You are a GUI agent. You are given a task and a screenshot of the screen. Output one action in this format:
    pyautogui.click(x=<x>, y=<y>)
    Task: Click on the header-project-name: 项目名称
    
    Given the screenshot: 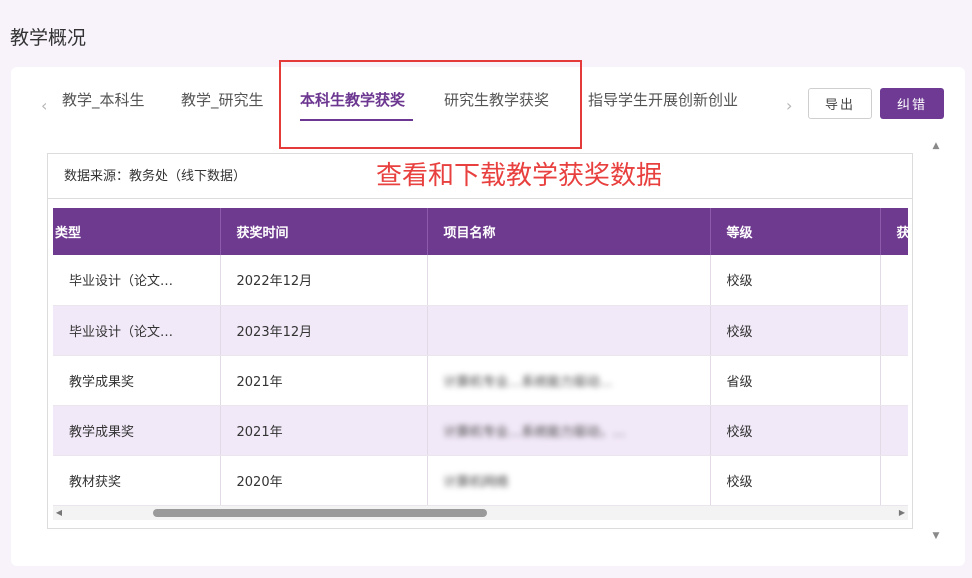 What is the action you would take?
    pyautogui.click(x=569, y=231)
    